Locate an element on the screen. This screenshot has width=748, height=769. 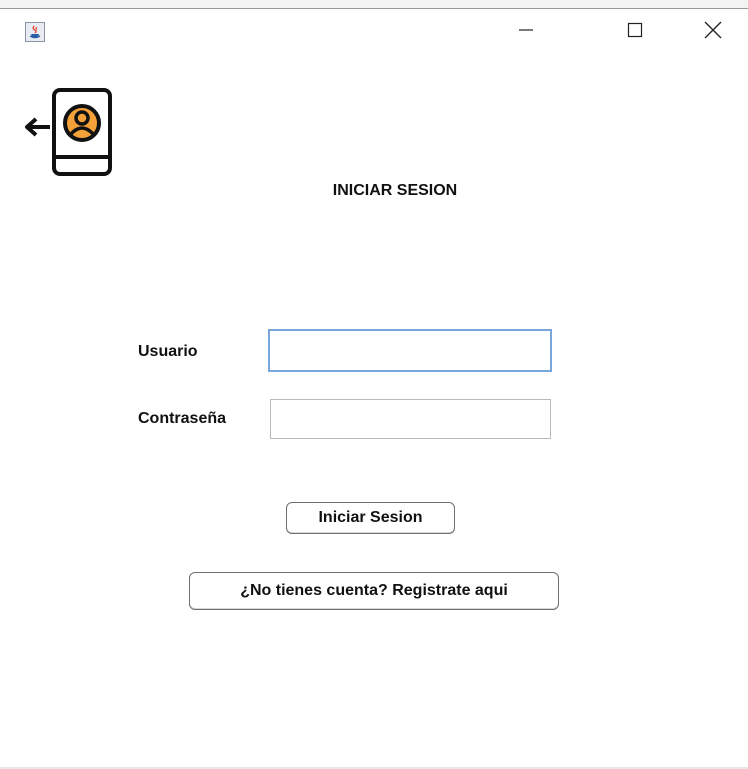
close-icon is located at coordinates (713, 32).